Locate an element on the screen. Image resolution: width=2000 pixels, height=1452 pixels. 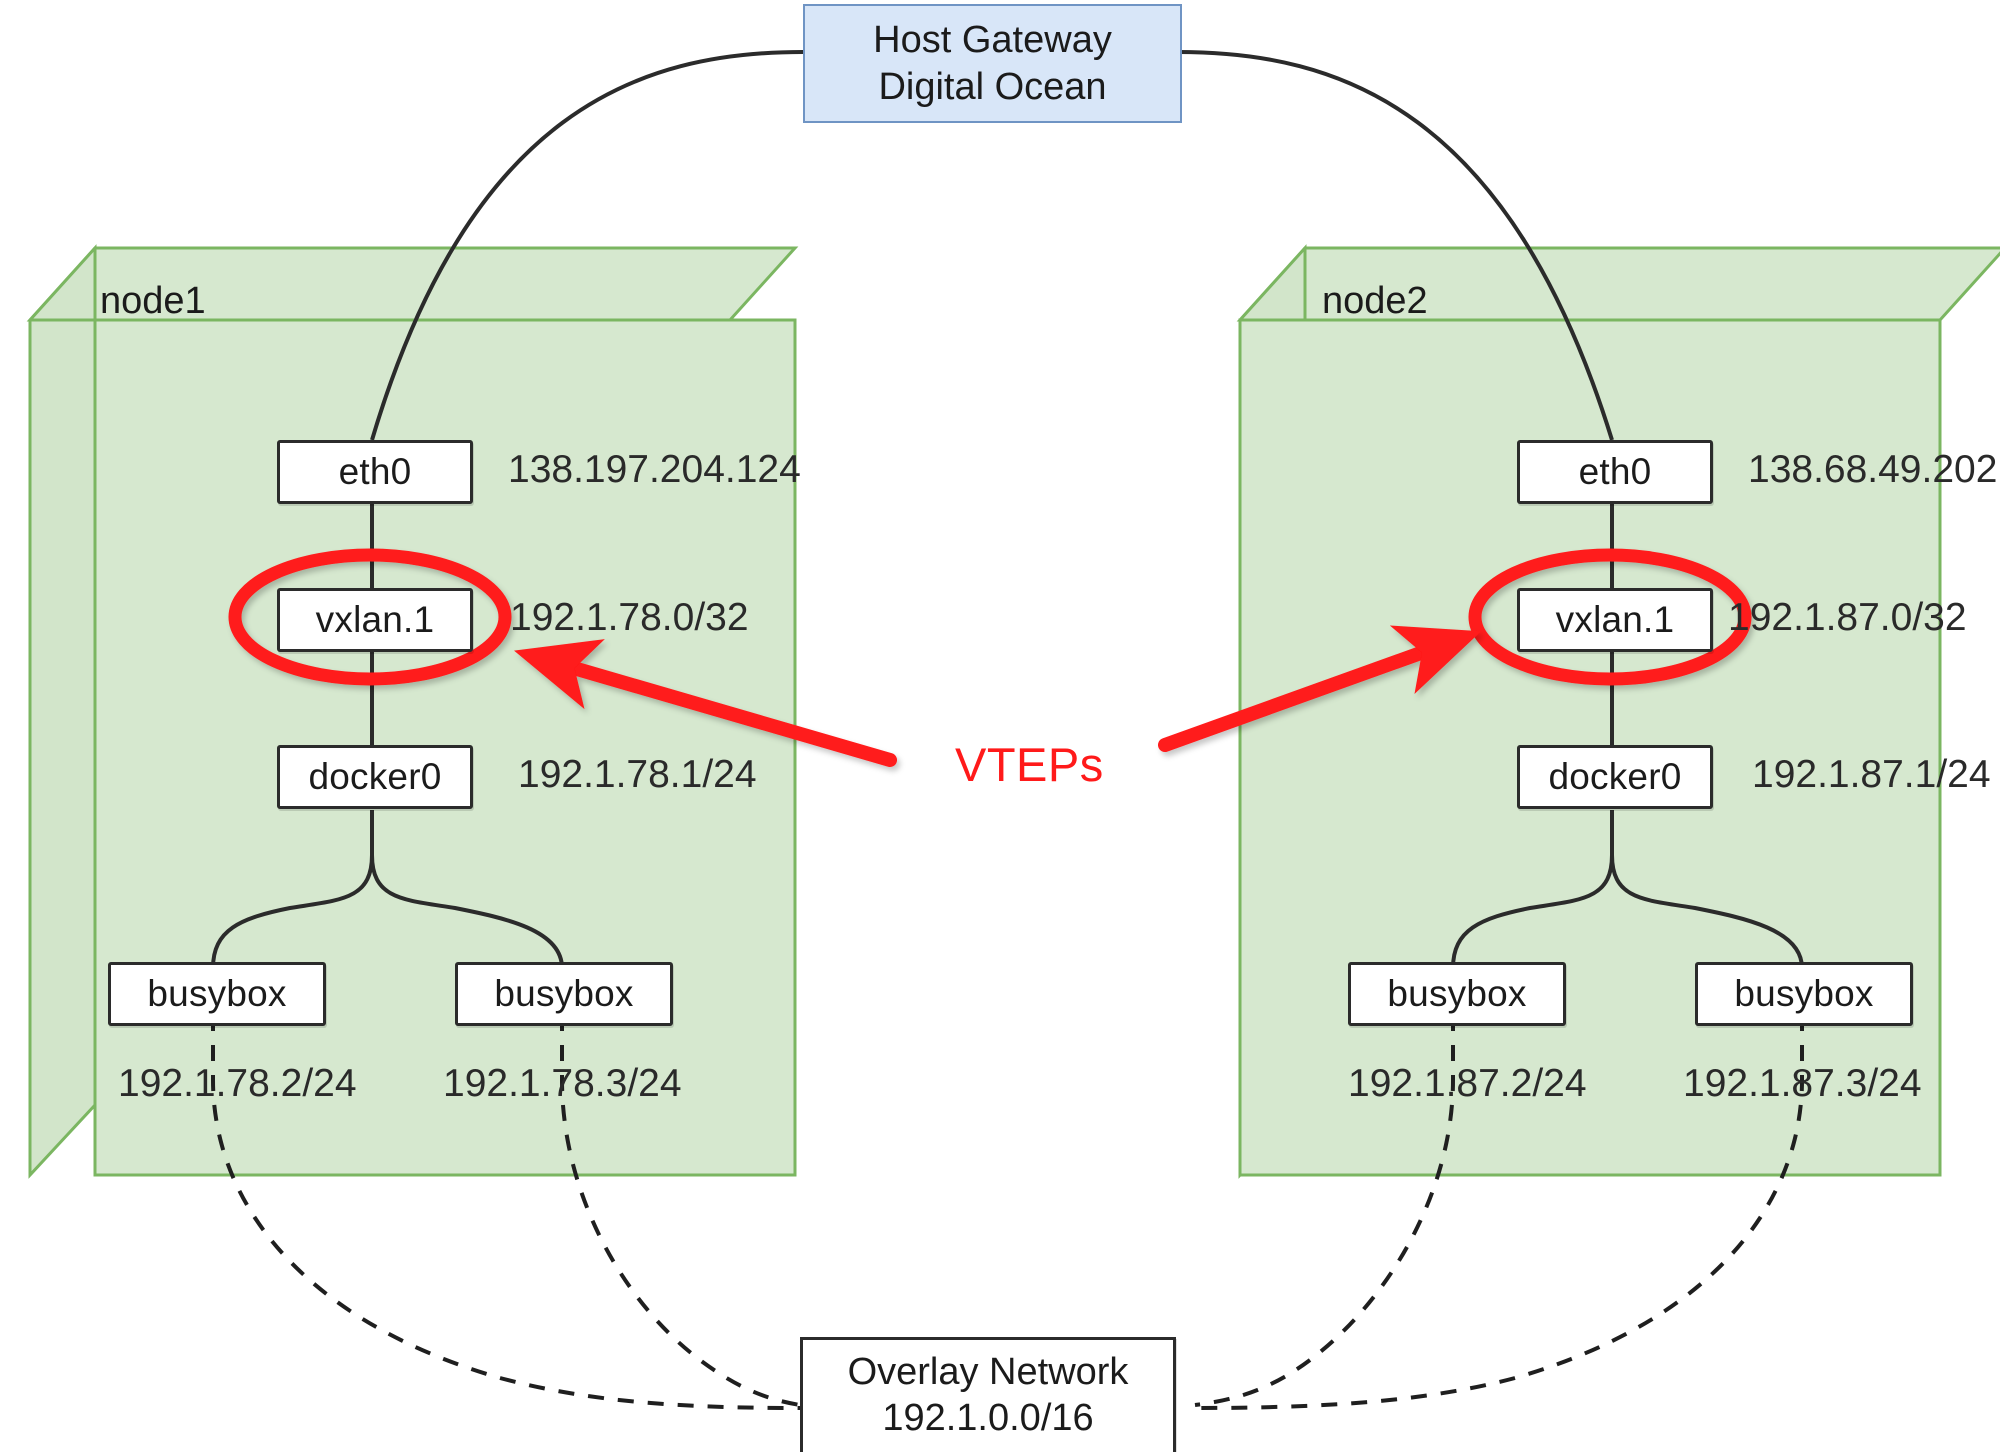
node2-interface-eth0-ip: 138.68.49.202 is located at coordinates (1873, 469).